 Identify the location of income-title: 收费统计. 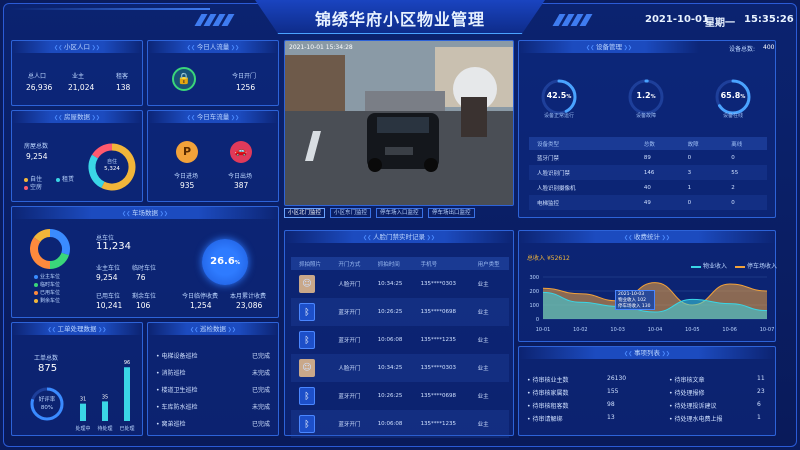
(647, 237).